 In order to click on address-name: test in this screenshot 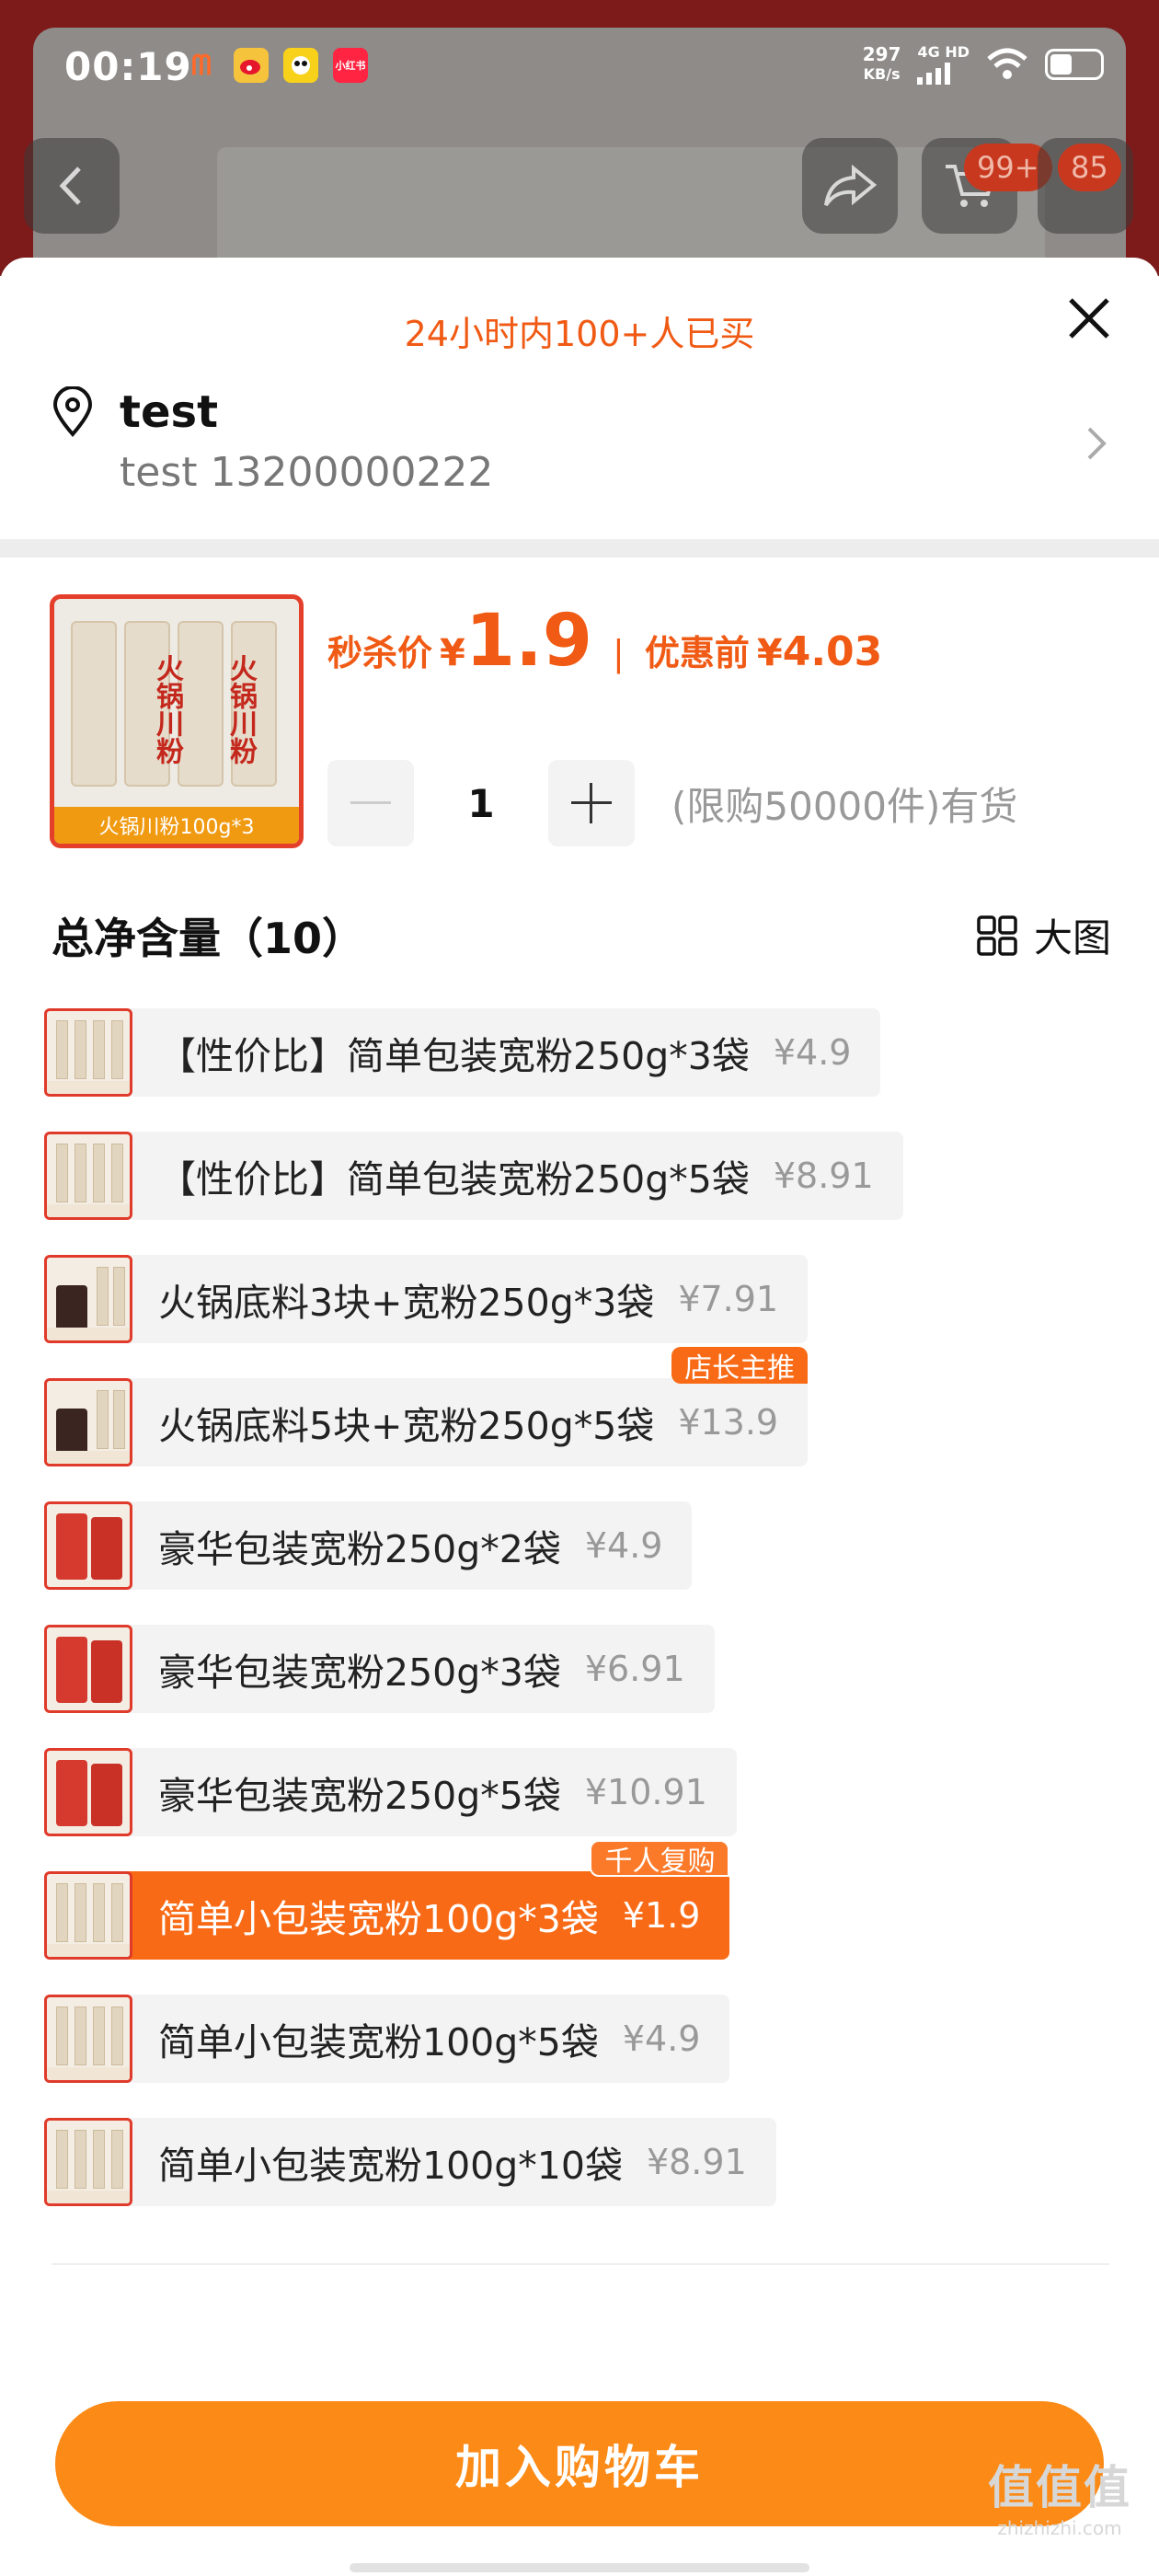, I will do `click(169, 412)`.